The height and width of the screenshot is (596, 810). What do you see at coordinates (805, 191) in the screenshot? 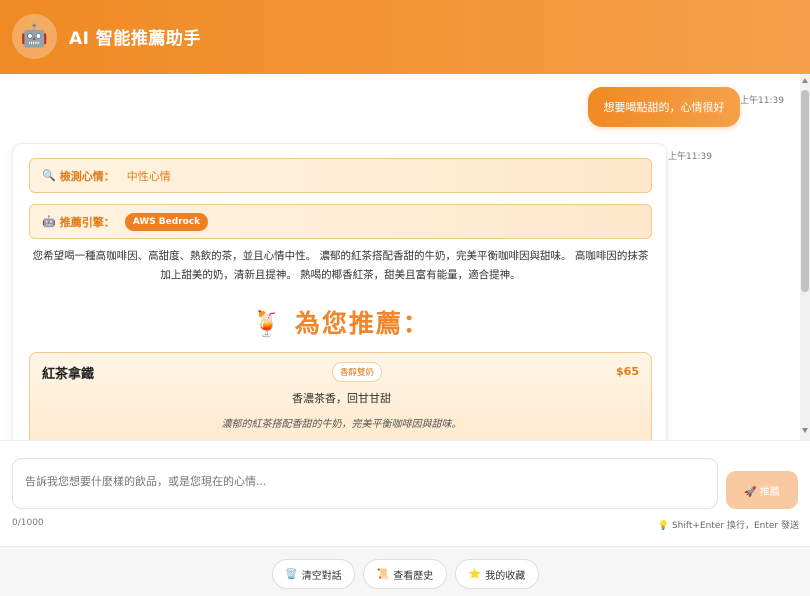
I see `scrollbar-thumb` at bounding box center [805, 191].